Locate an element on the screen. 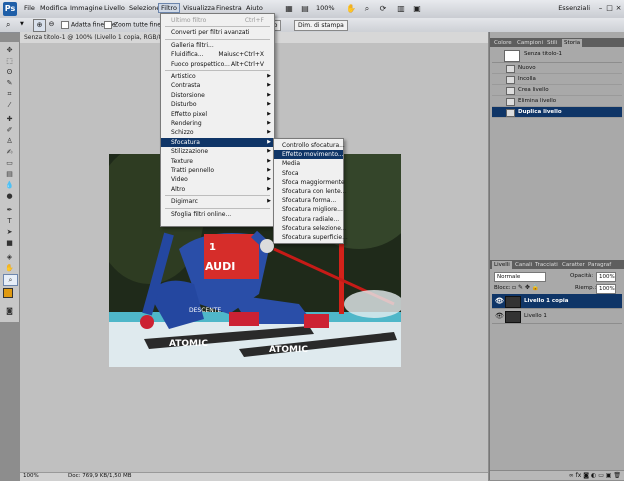  hand-tool-icon: ✋ is located at coordinates (9, 268).